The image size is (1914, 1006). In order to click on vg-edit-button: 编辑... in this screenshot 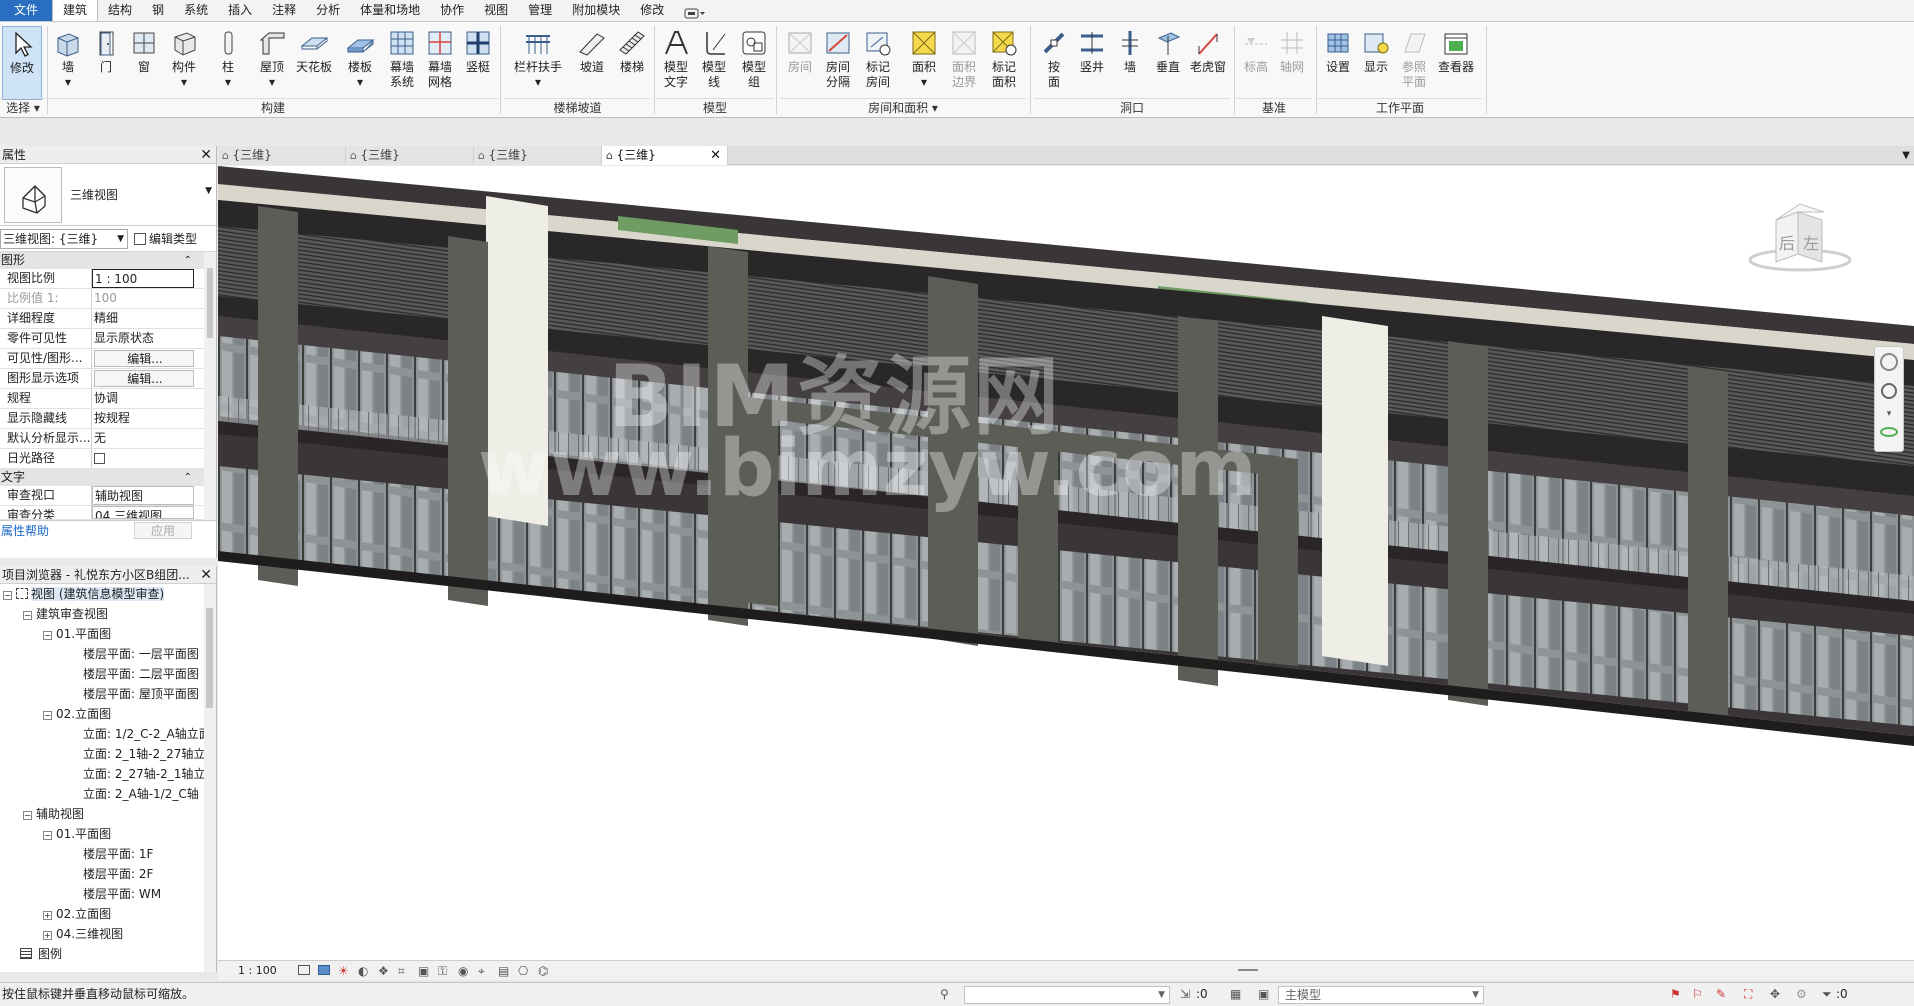, I will do `click(144, 358)`.